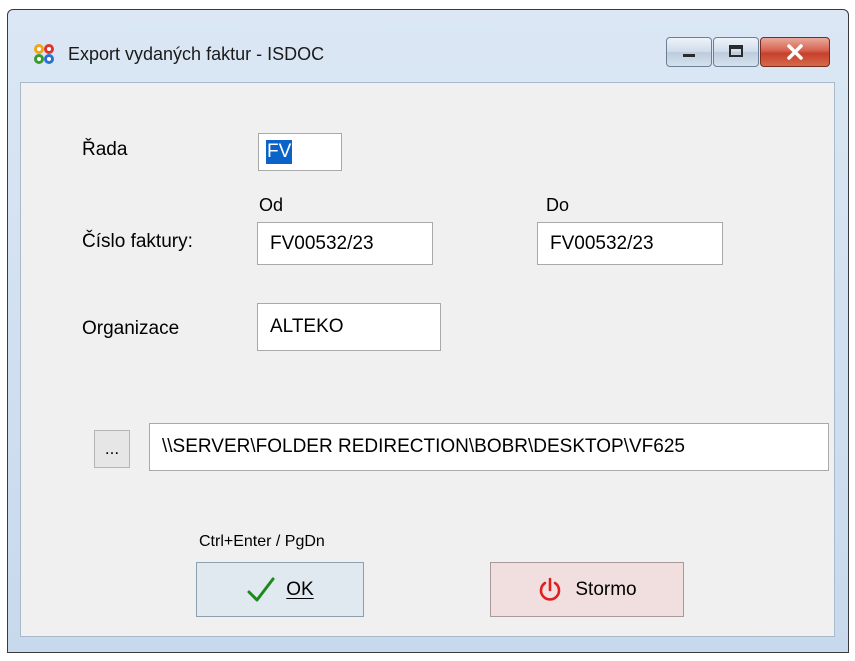 The width and height of the screenshot is (855, 661). Describe the element at coordinates (131, 328) in the screenshot. I see `organizace-label: Organizace` at that location.